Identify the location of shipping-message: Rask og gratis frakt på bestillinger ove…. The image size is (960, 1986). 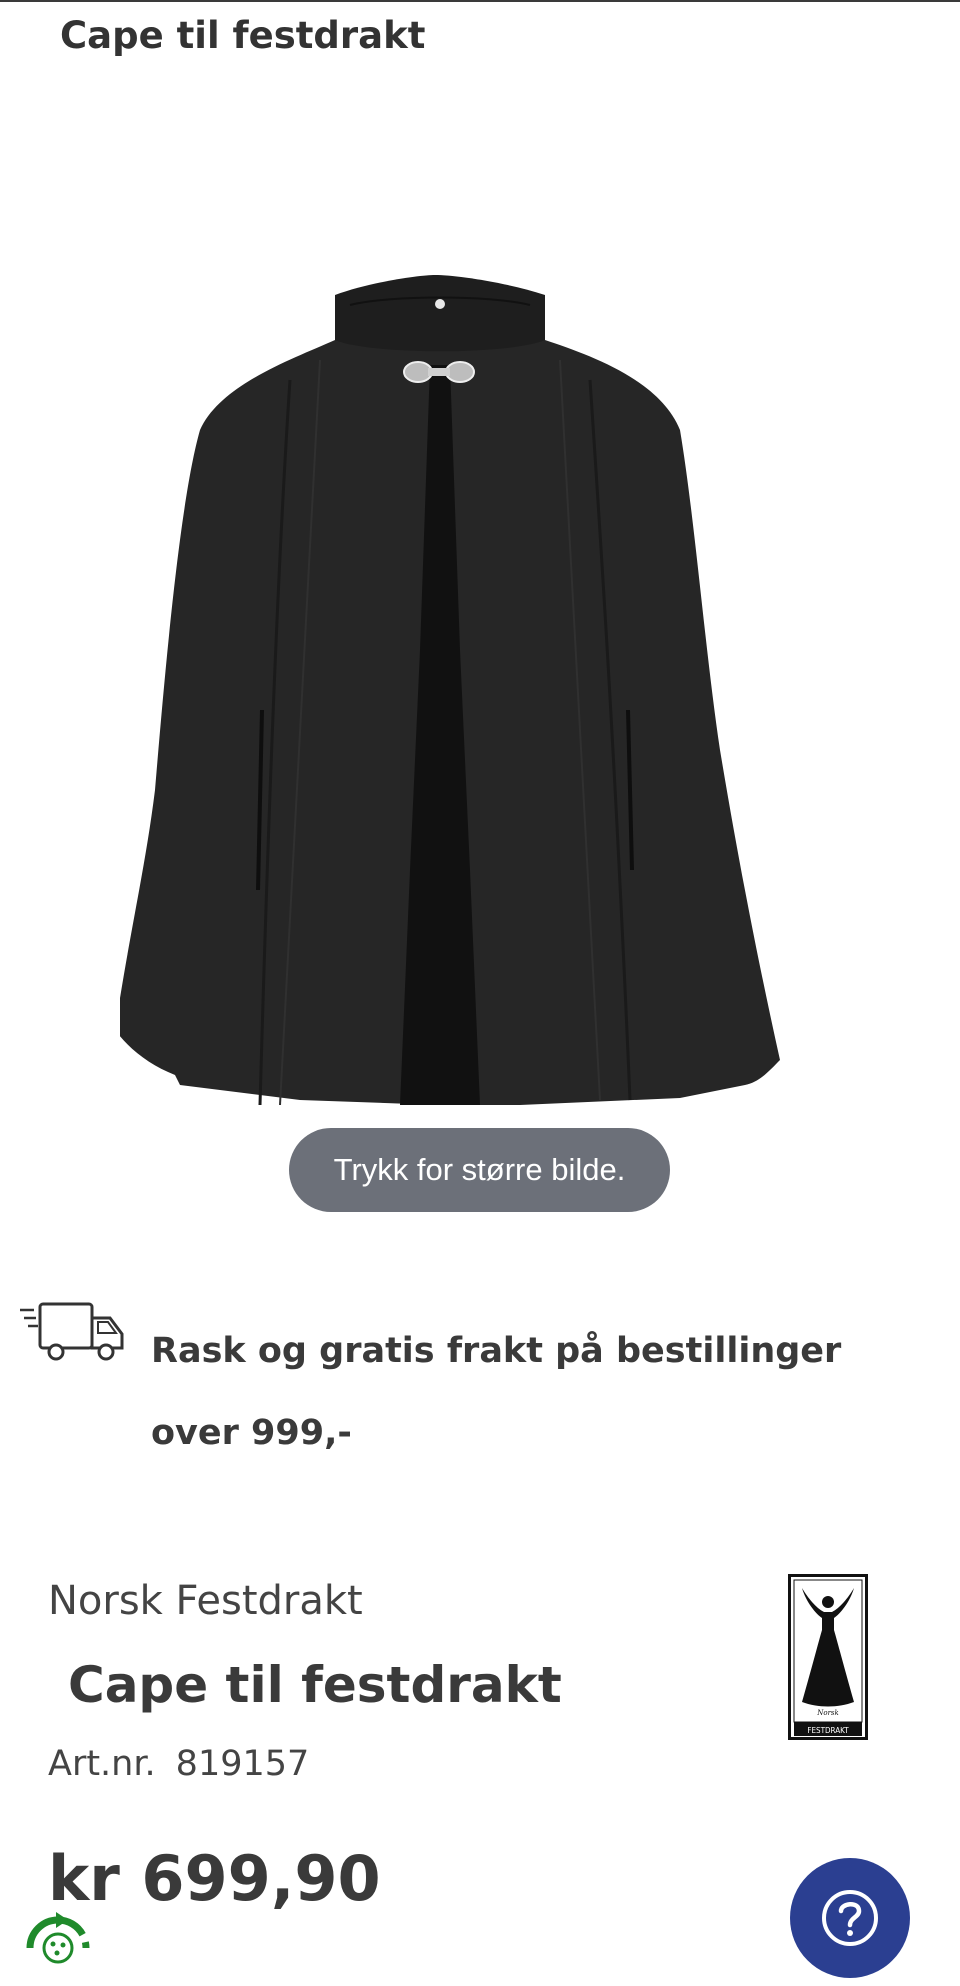
(496, 1392).